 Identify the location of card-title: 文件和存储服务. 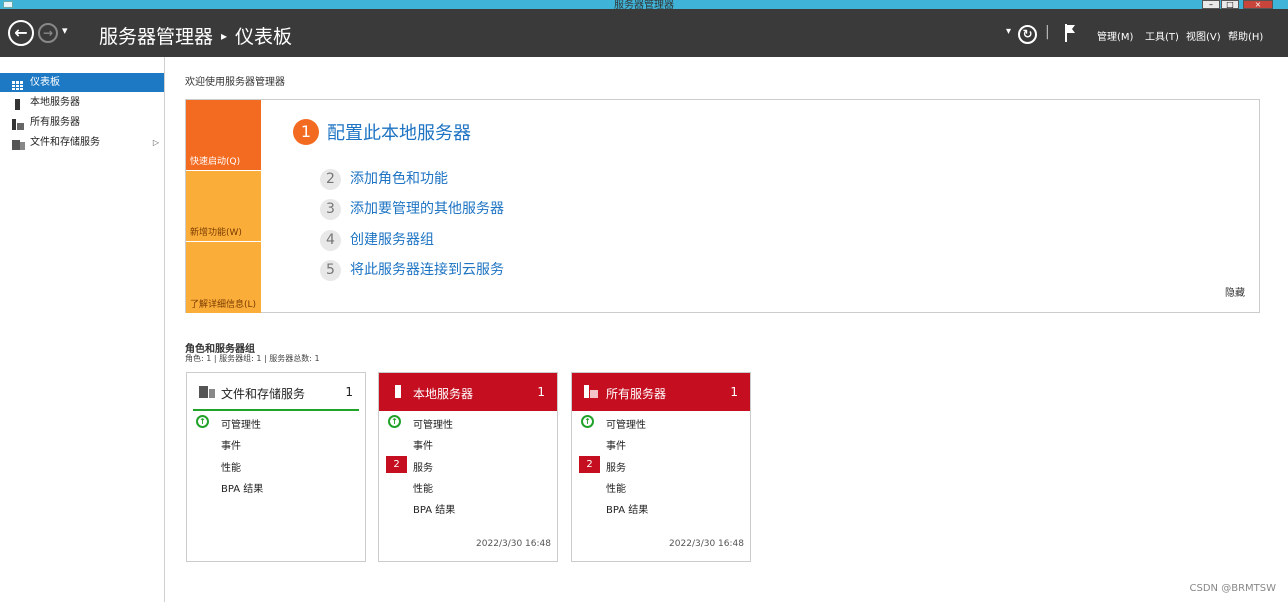
(263, 394).